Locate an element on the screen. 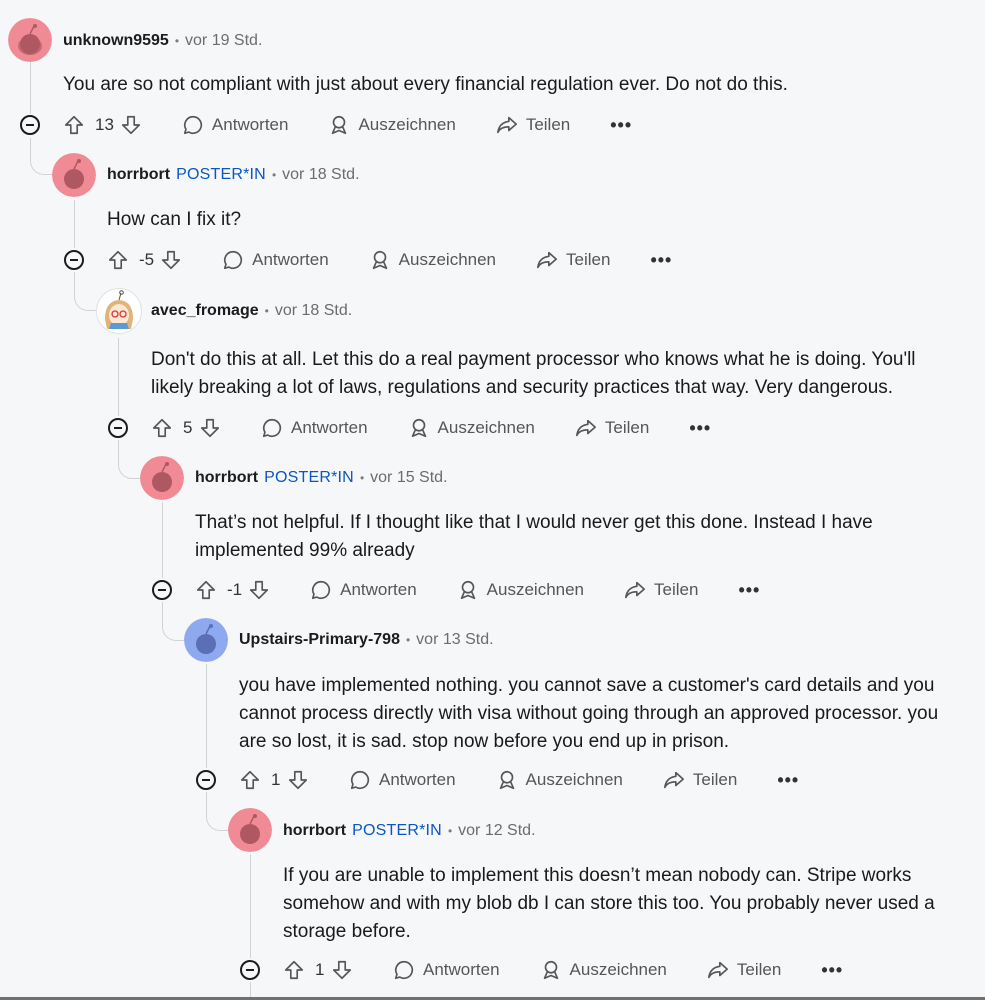 The width and height of the screenshot is (985, 1000). vote-score: 5 is located at coordinates (188, 427).